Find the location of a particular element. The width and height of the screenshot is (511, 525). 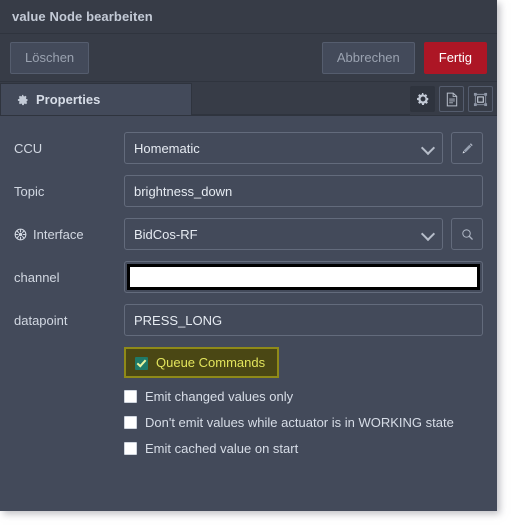

emit-cached-value-label: Emit cached value on start is located at coordinates (222, 448).